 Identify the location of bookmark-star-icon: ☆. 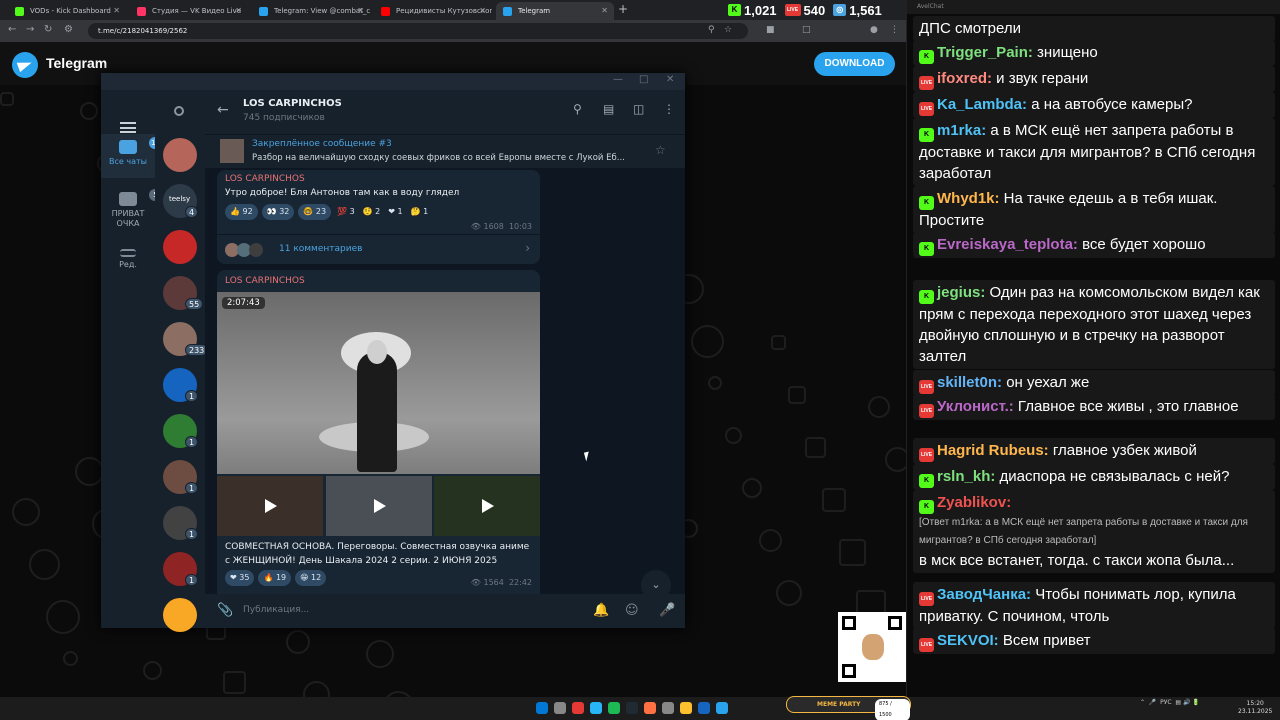
(728, 30).